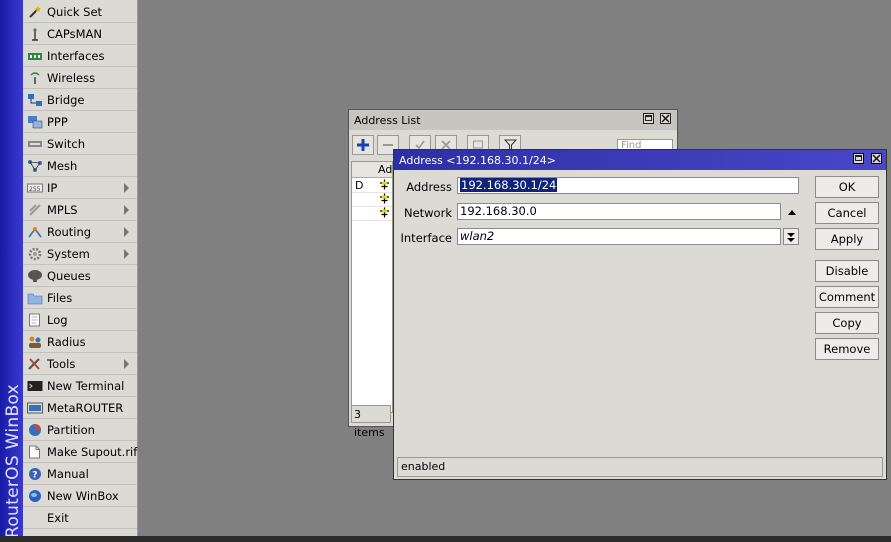 This screenshot has width=891, height=542. Describe the element at coordinates (847, 271) in the screenshot. I see `disable-button: Disable` at that location.